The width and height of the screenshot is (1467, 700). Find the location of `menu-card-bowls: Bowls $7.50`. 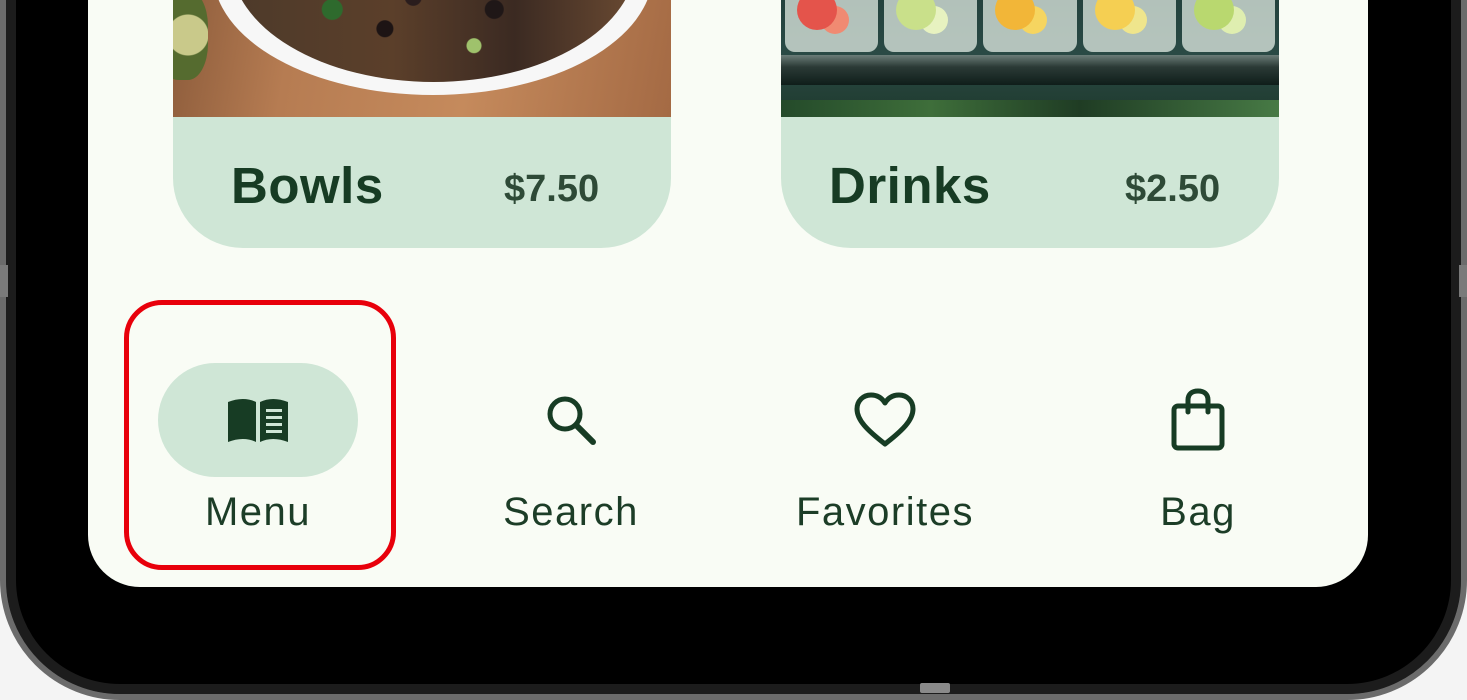

menu-card-bowls: Bowls $7.50 is located at coordinates (422, 124).